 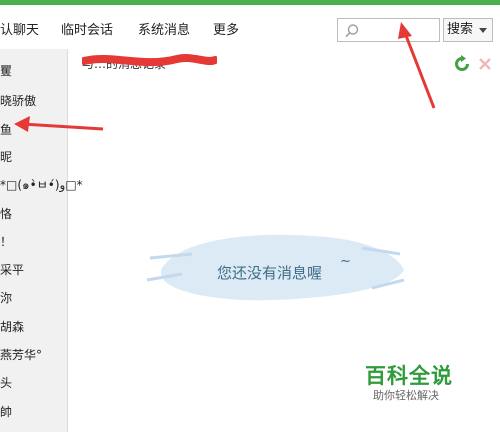 What do you see at coordinates (164, 28) in the screenshot?
I see `tab-system-messages: 系统消息` at bounding box center [164, 28].